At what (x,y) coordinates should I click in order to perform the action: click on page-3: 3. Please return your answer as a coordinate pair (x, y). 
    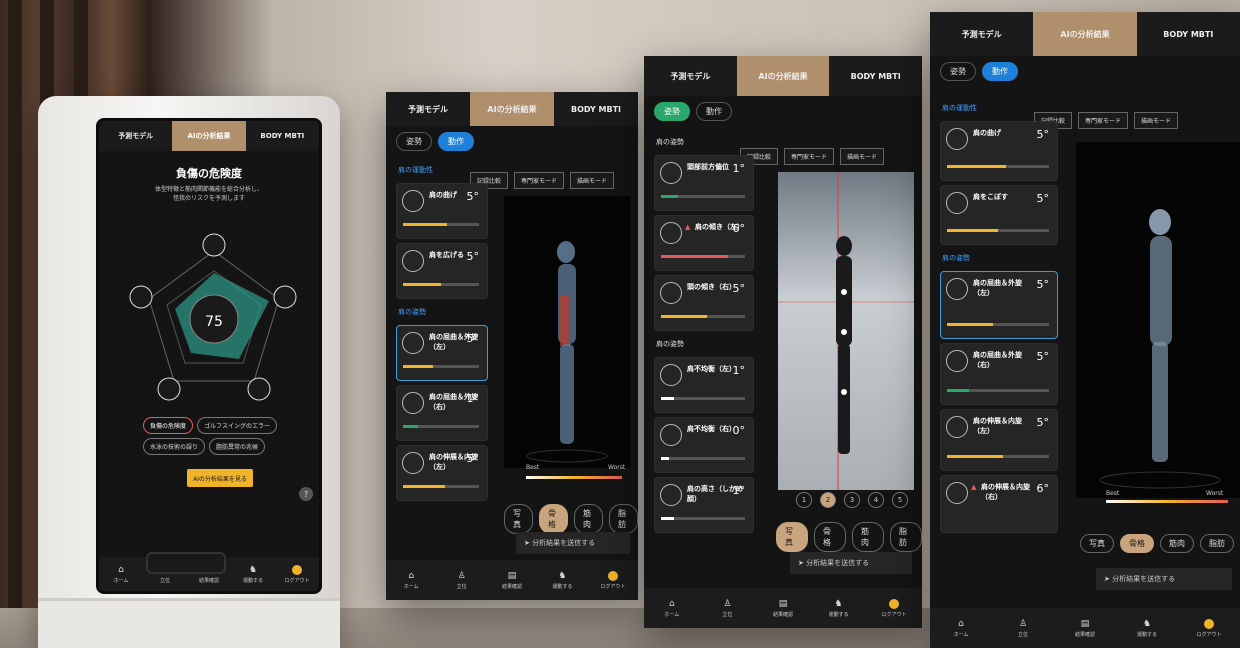
    Looking at the image, I should click on (852, 500).